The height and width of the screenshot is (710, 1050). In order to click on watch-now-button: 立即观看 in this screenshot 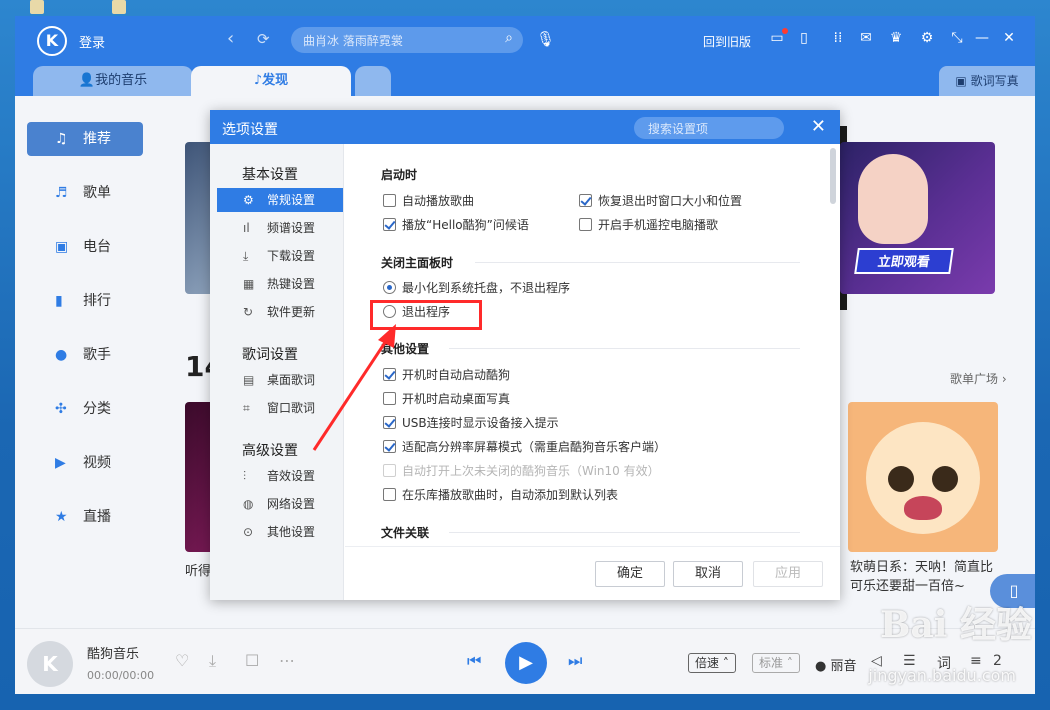, I will do `click(904, 261)`.